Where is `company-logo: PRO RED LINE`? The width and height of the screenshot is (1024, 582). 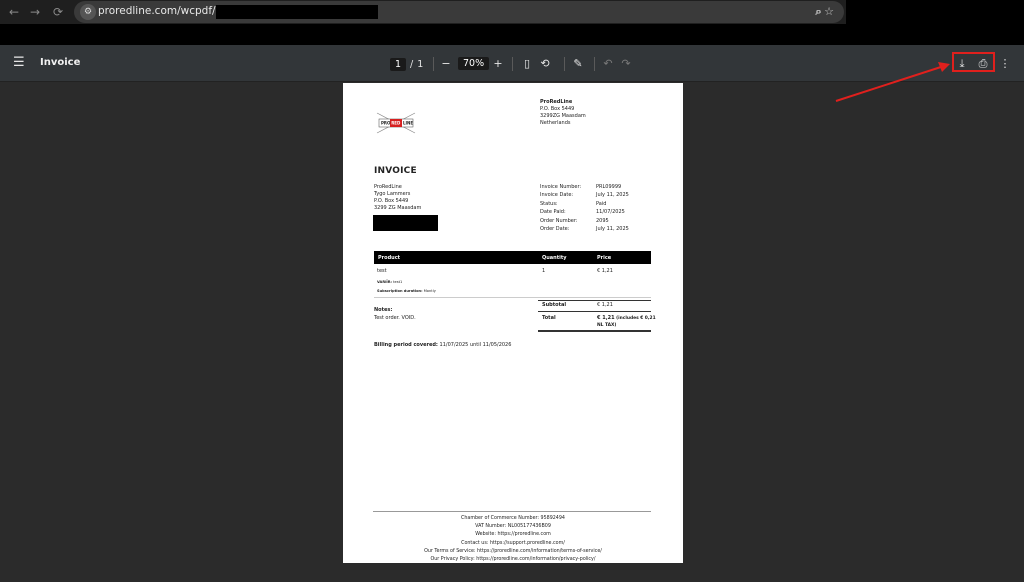
company-logo: PRO RED LINE is located at coordinates (396, 123).